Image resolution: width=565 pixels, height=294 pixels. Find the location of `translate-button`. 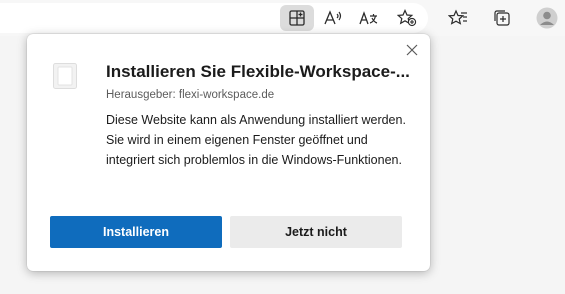

translate-button is located at coordinates (369, 18).